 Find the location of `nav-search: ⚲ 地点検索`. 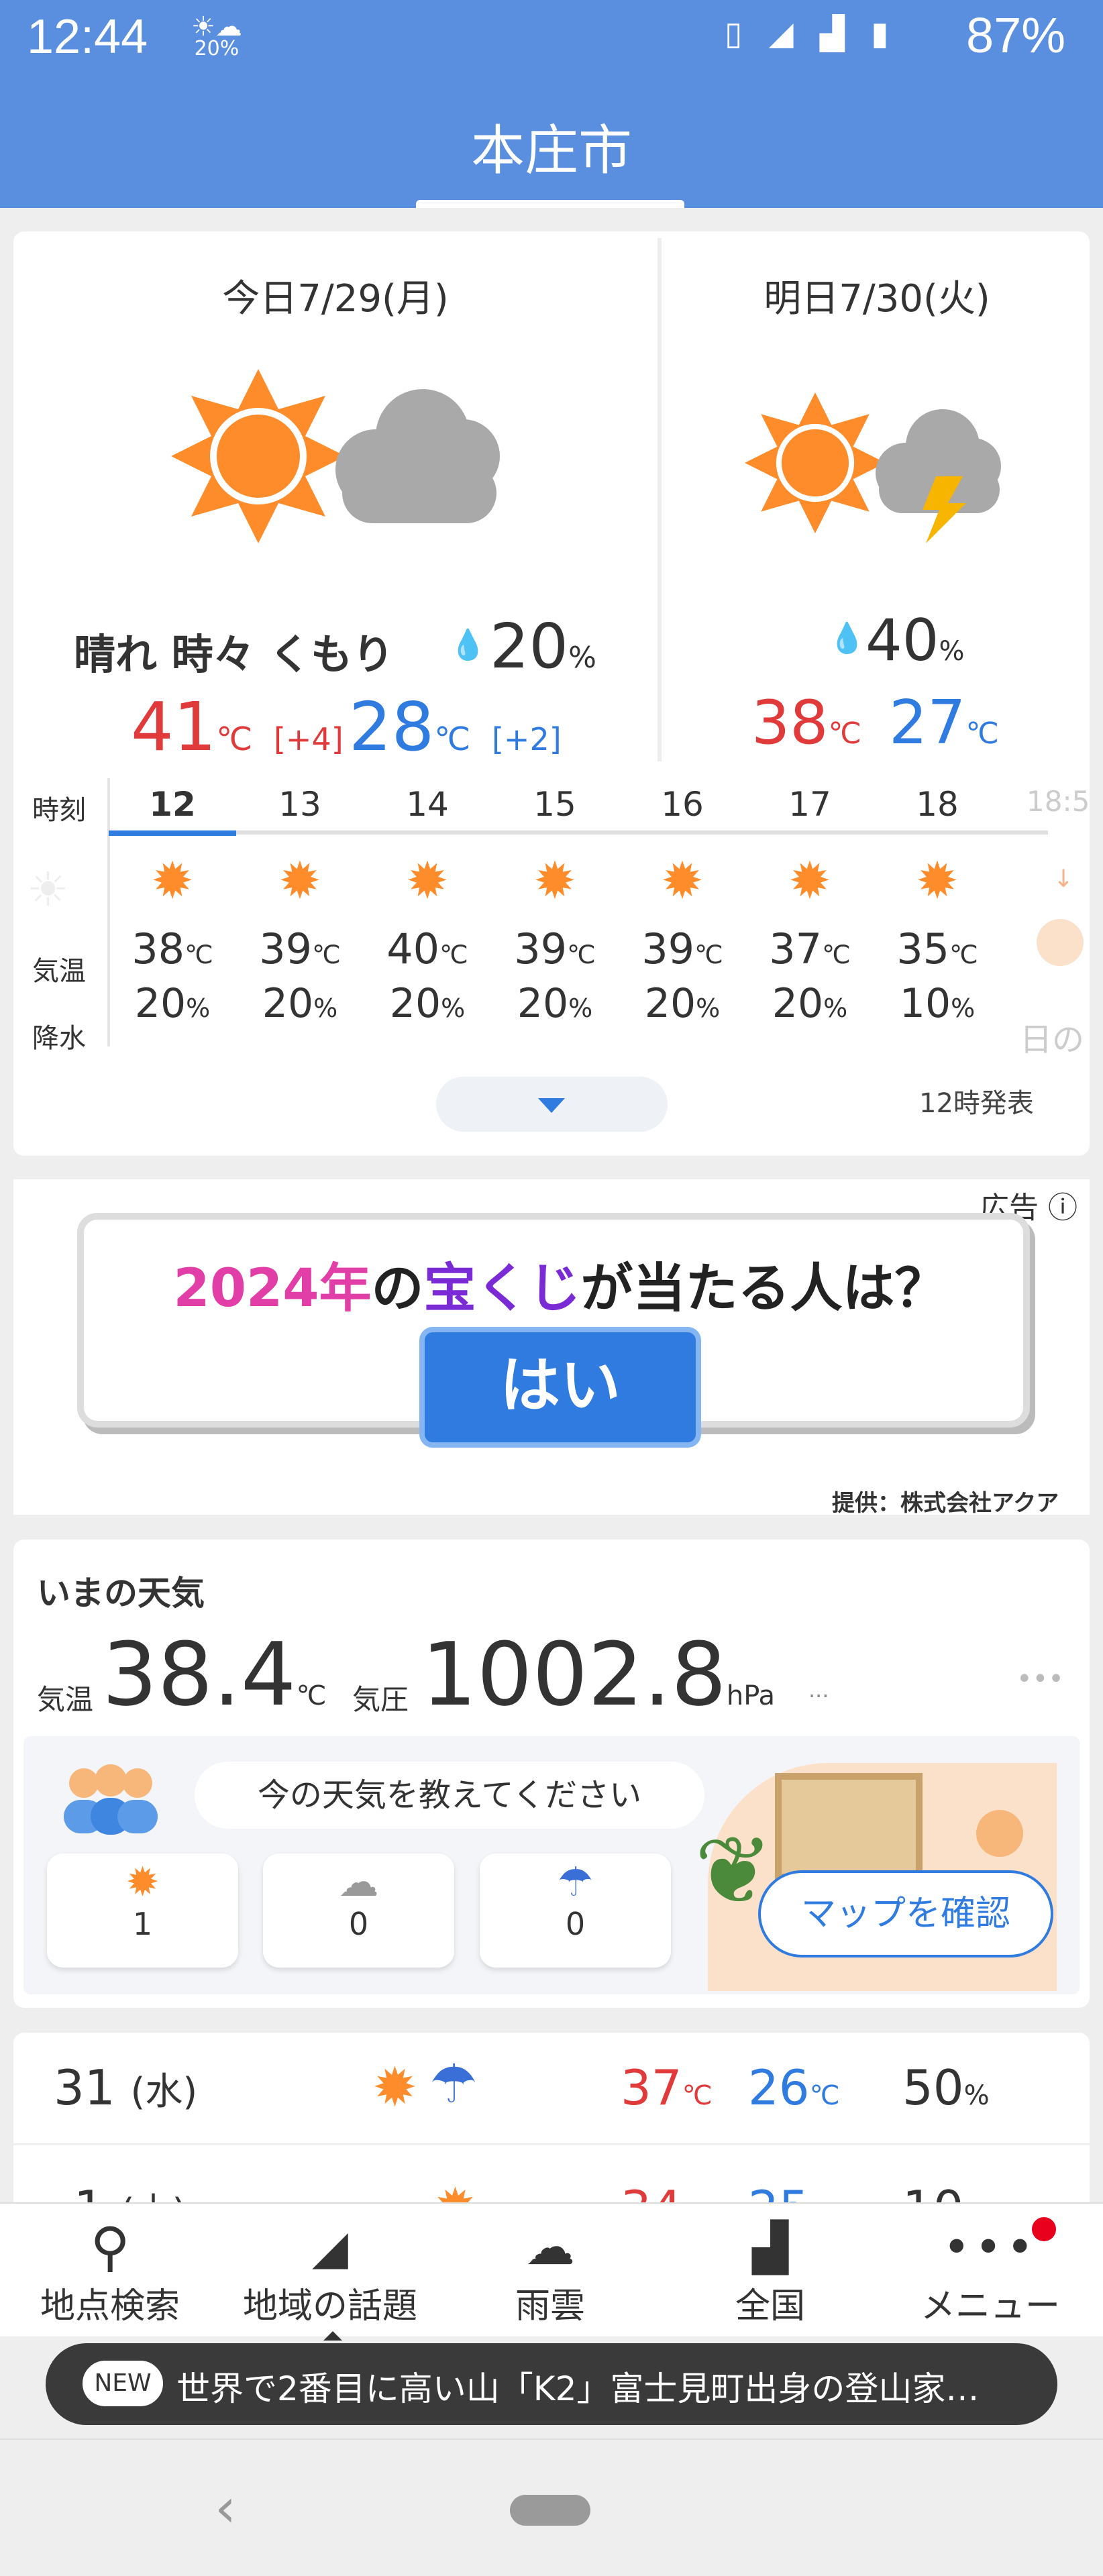

nav-search: ⚲ 地点検索 is located at coordinates (110, 2272).